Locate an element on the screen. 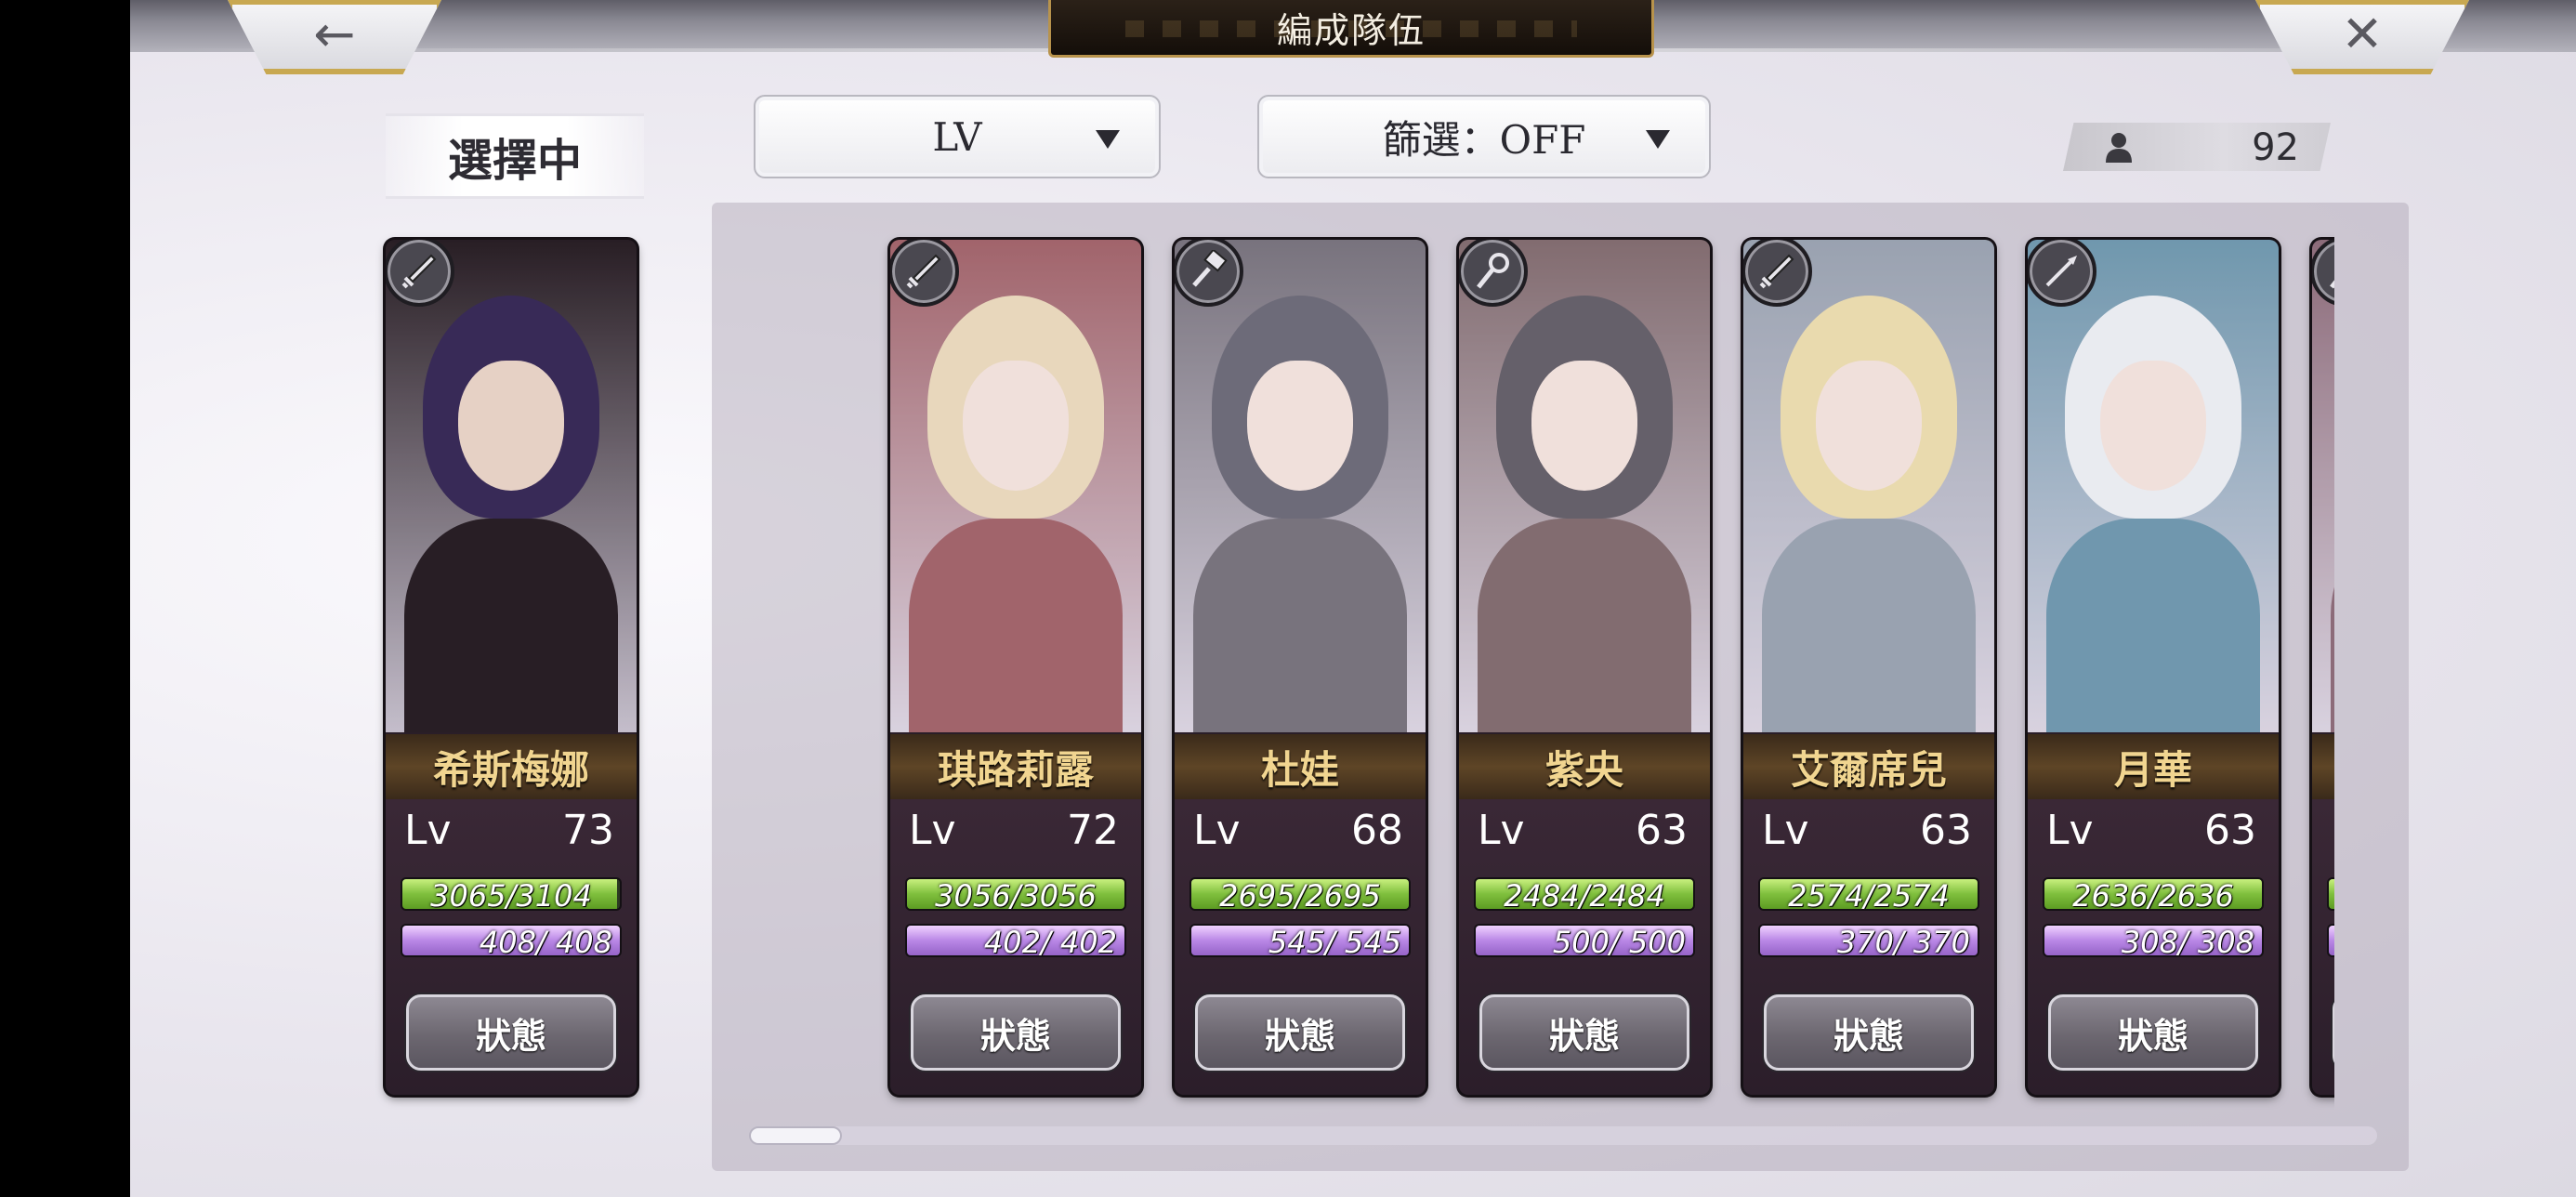 The image size is (2576, 1197). level-value: 73 is located at coordinates (588, 830).